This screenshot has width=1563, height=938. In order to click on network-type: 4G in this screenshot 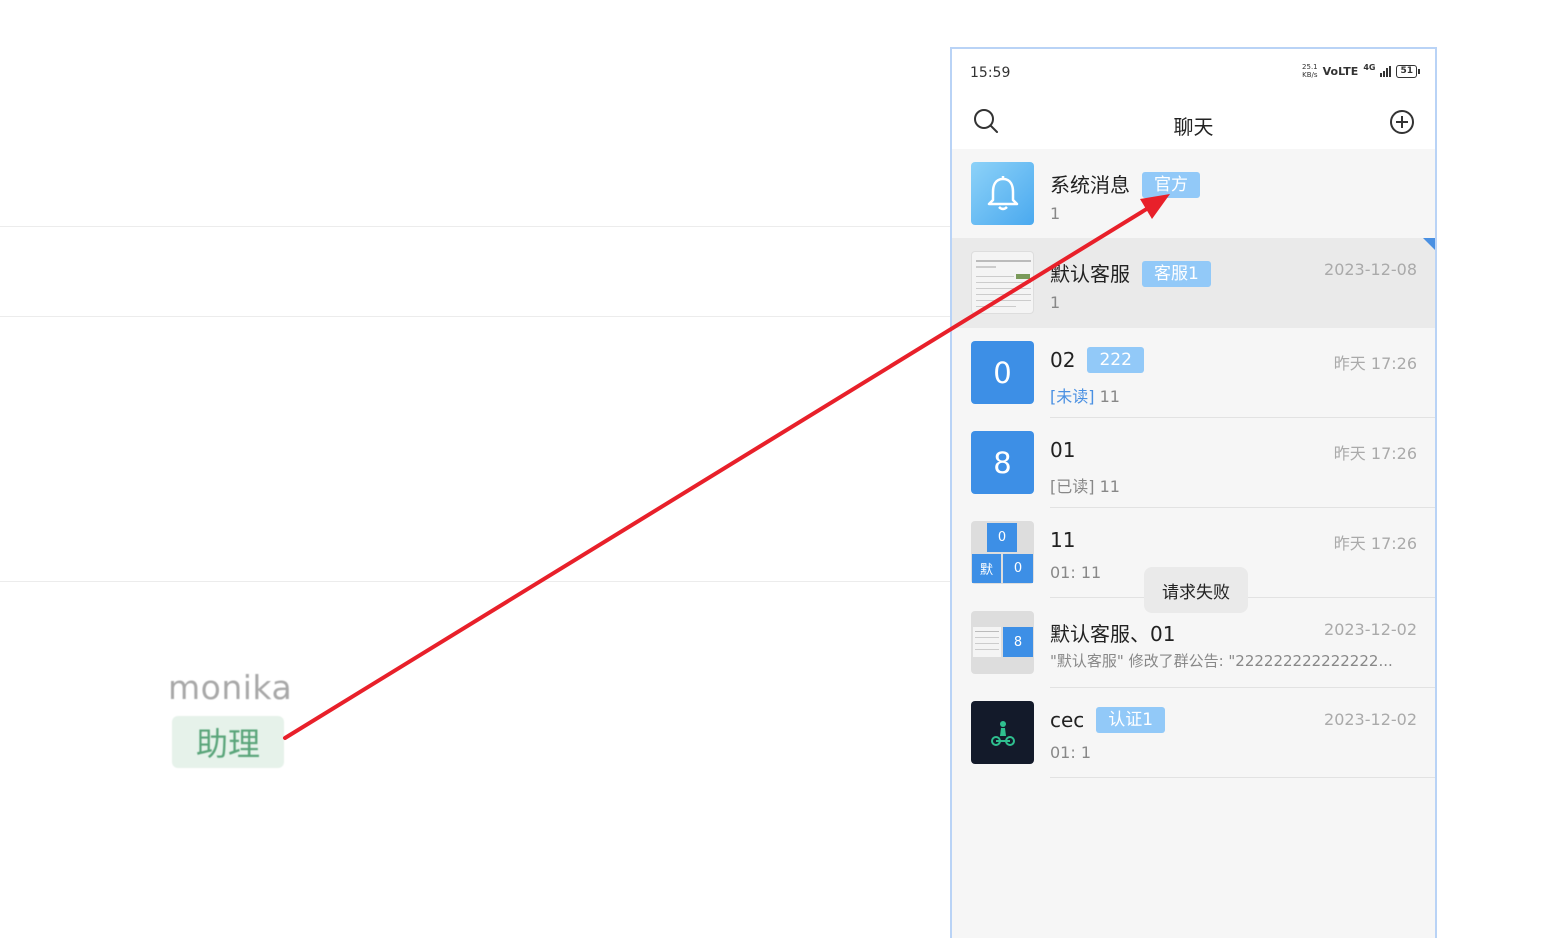, I will do `click(1369, 67)`.